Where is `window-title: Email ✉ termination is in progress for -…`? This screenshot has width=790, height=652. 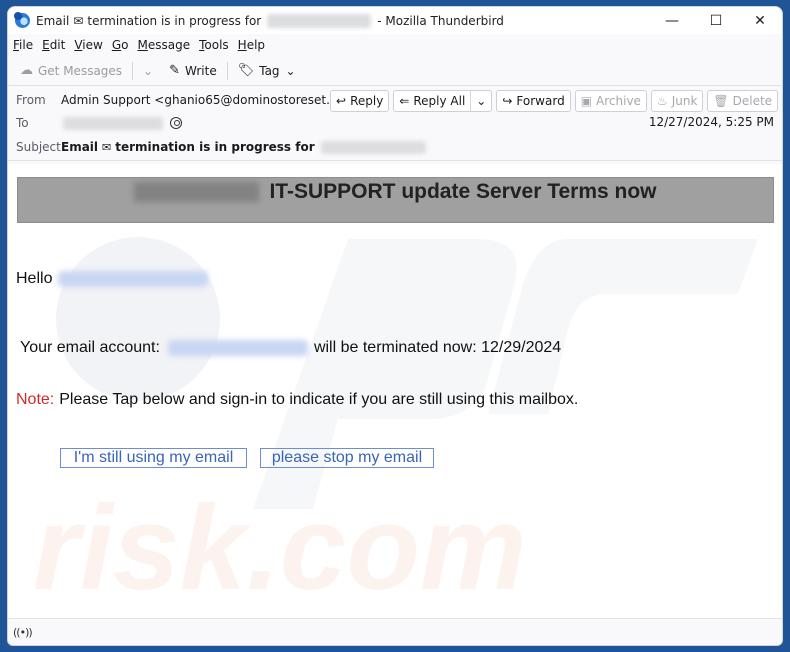 window-title: Email ✉ termination is in progress for -… is located at coordinates (270, 20).